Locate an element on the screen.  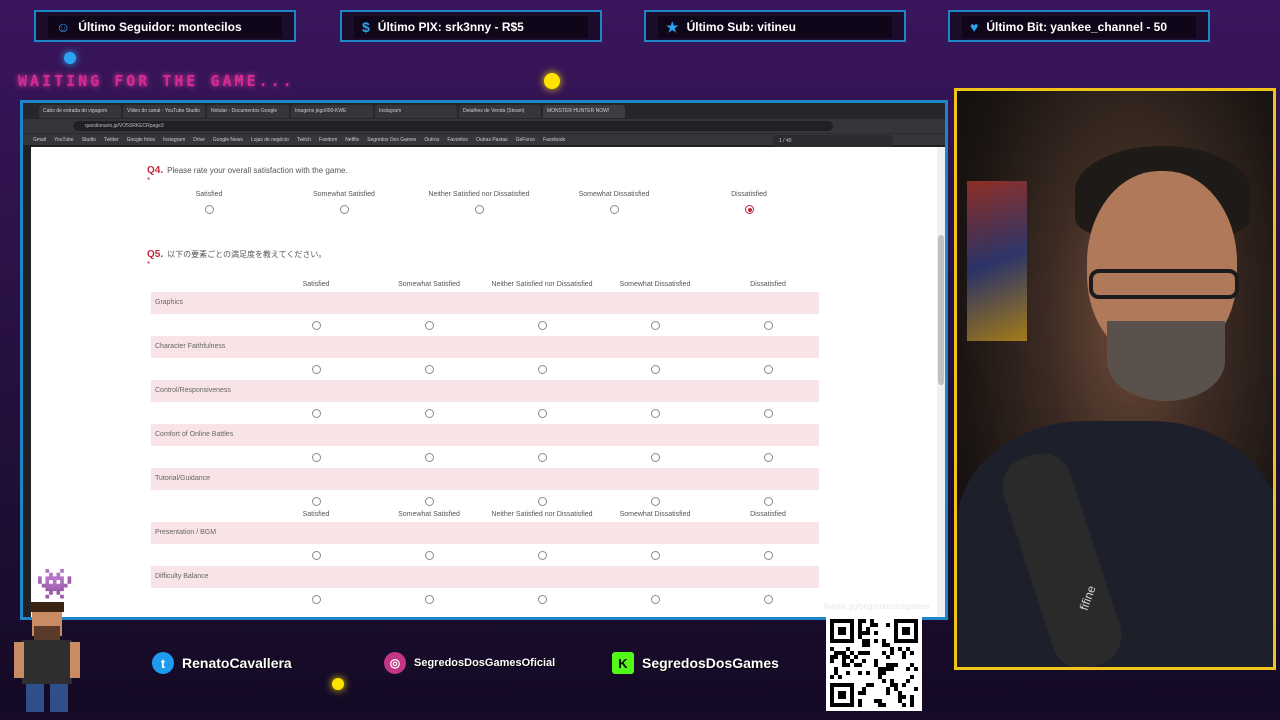
bookmark-item: Lojas de negócio is located at coordinates (270, 139).